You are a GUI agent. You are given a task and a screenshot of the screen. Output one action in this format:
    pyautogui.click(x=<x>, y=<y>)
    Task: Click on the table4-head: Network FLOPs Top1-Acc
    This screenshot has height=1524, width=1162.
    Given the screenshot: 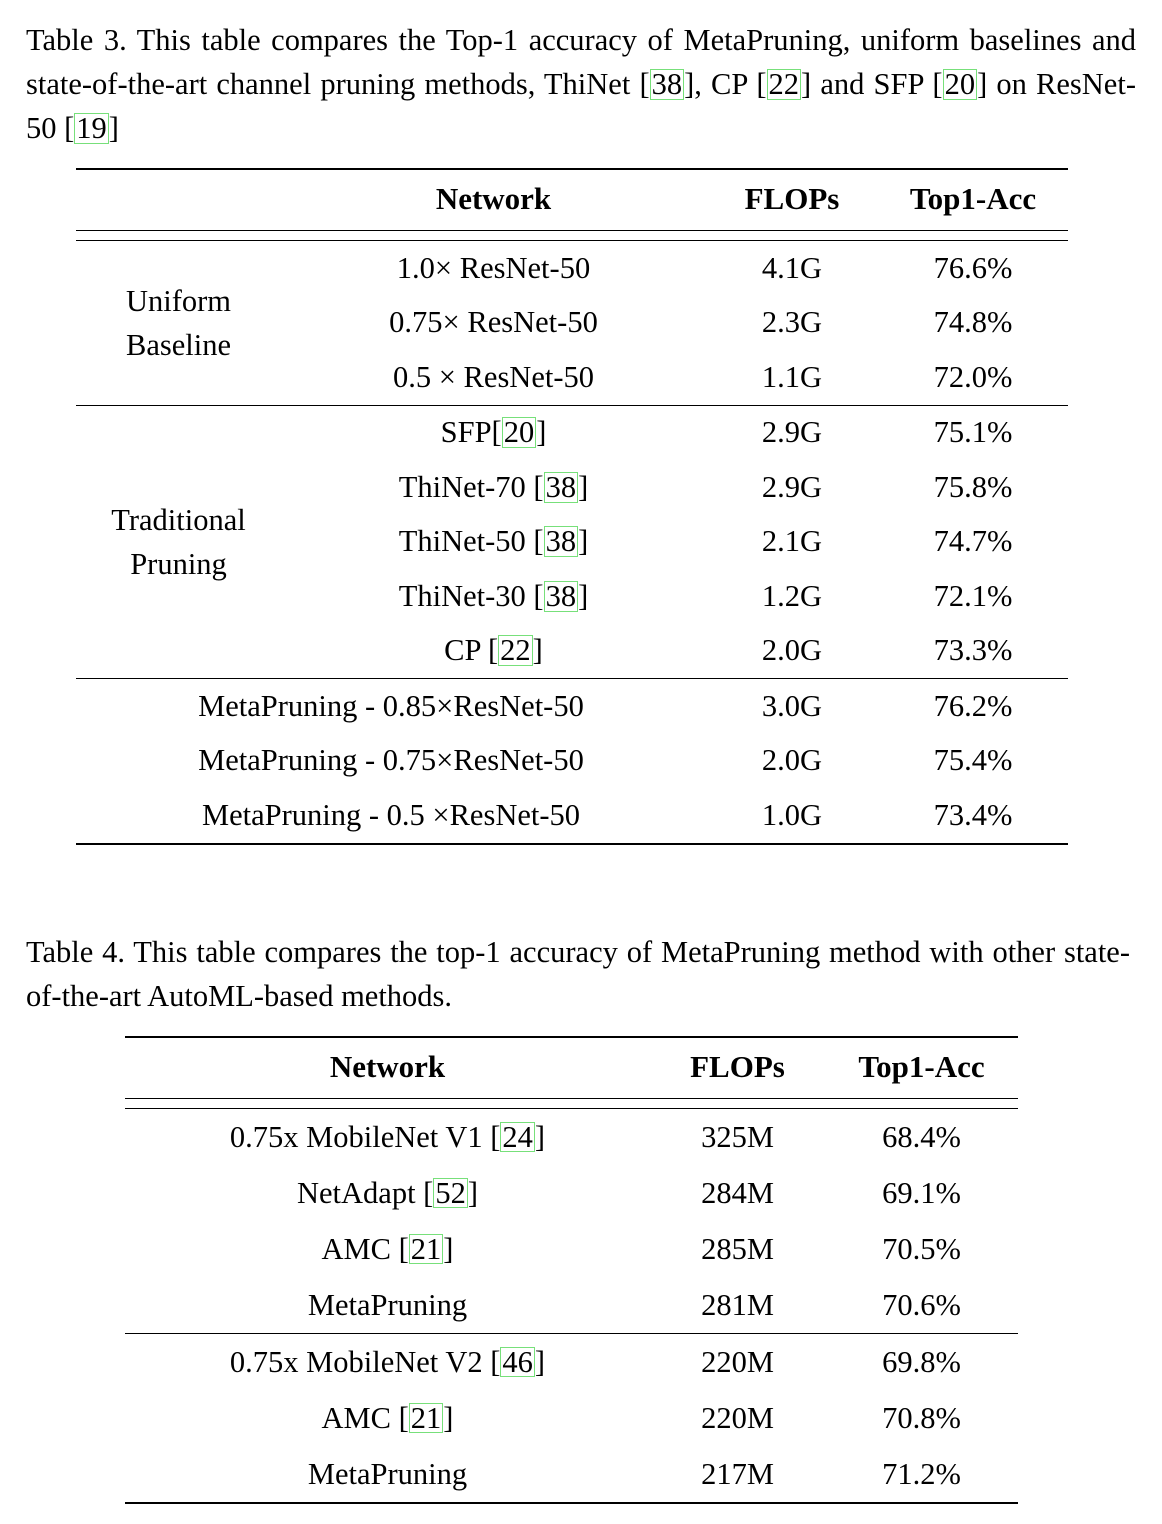 What is the action you would take?
    pyautogui.click(x=571, y=1072)
    